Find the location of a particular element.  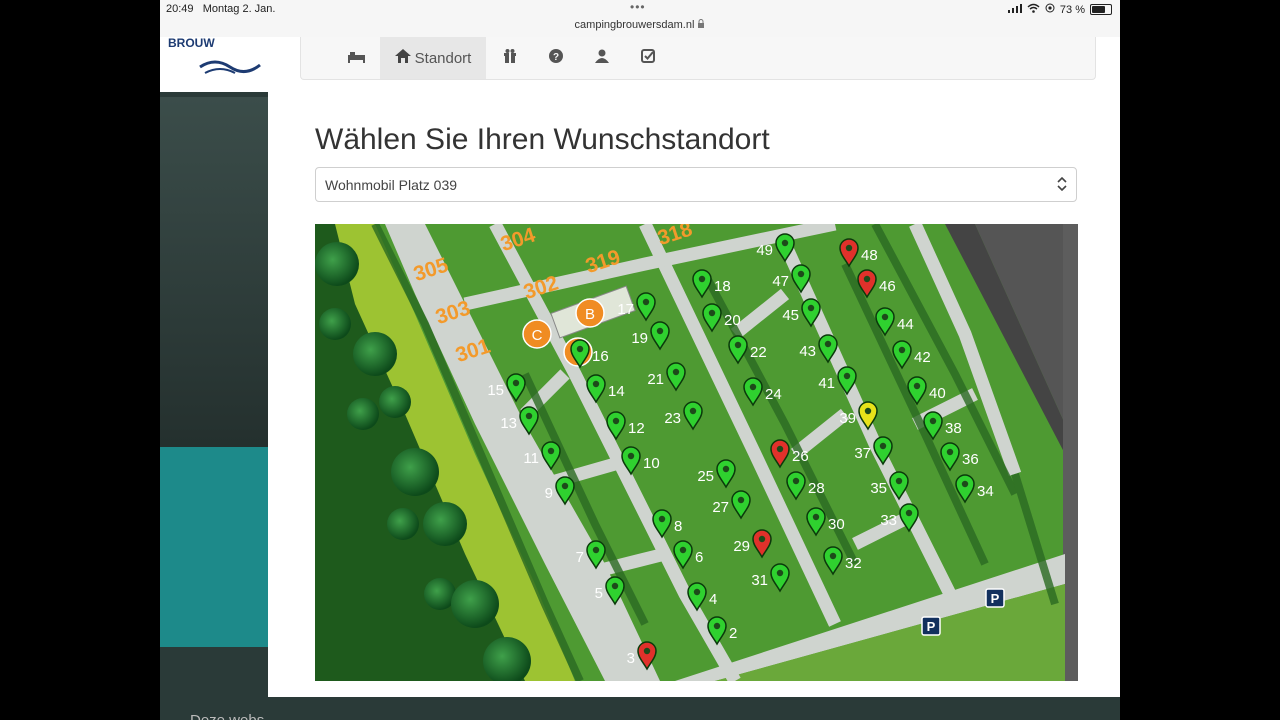

spot-number: 47 is located at coordinates (780, 281).